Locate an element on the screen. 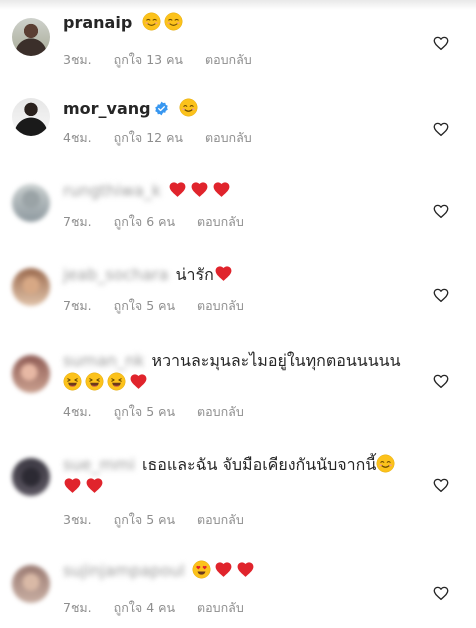 The width and height of the screenshot is (476, 628). comment-meta: 7ชม. ถูกใจ 6 คน ตอบกลับ is located at coordinates (164, 222).